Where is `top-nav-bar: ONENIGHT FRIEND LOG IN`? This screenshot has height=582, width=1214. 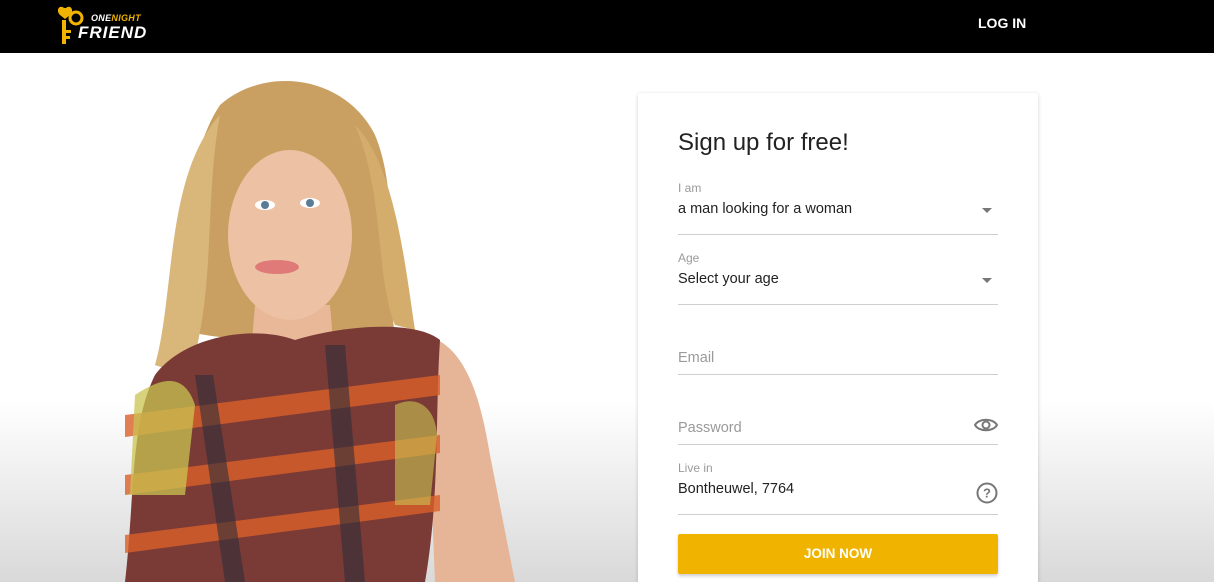
top-nav-bar: ONENIGHT FRIEND LOG IN is located at coordinates (607, 26).